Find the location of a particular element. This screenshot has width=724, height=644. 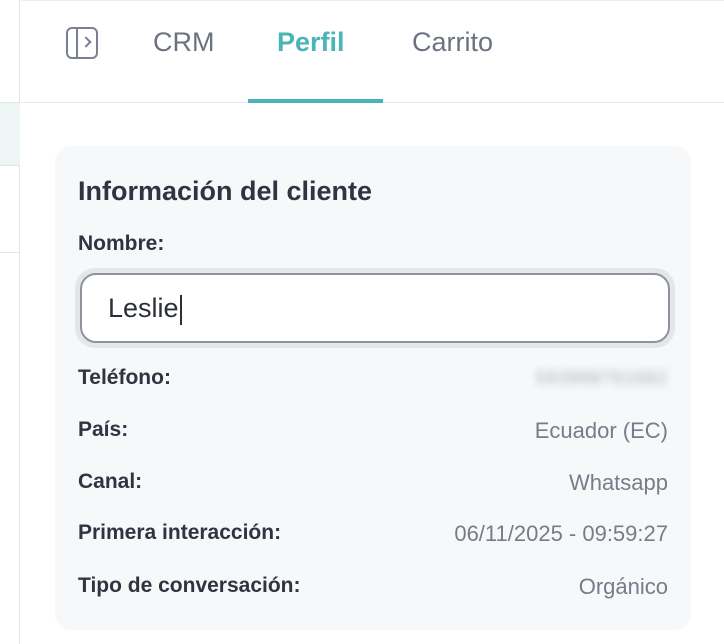

field-row-phone: Teléfono: 593998761682 is located at coordinates (373, 381).